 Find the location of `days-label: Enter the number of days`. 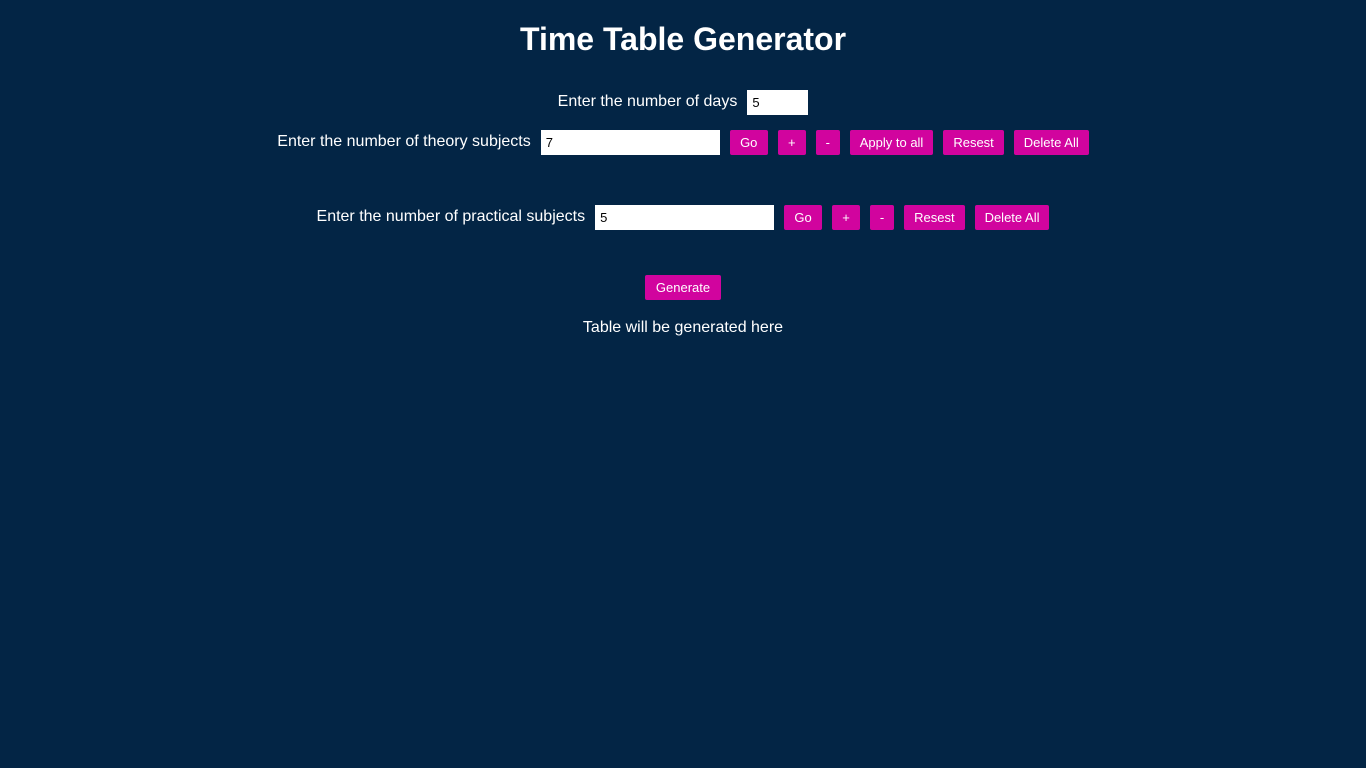

days-label: Enter the number of days is located at coordinates (647, 101).